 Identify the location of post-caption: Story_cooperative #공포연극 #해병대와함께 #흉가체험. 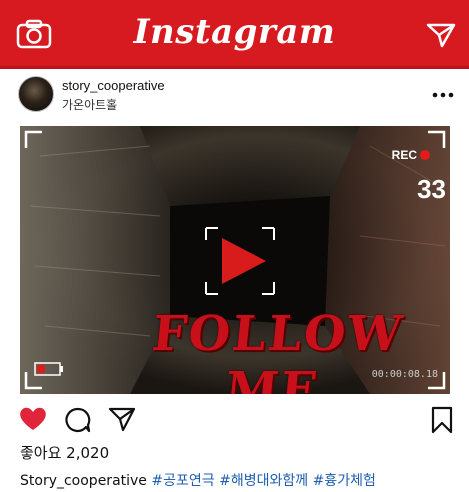
(198, 480).